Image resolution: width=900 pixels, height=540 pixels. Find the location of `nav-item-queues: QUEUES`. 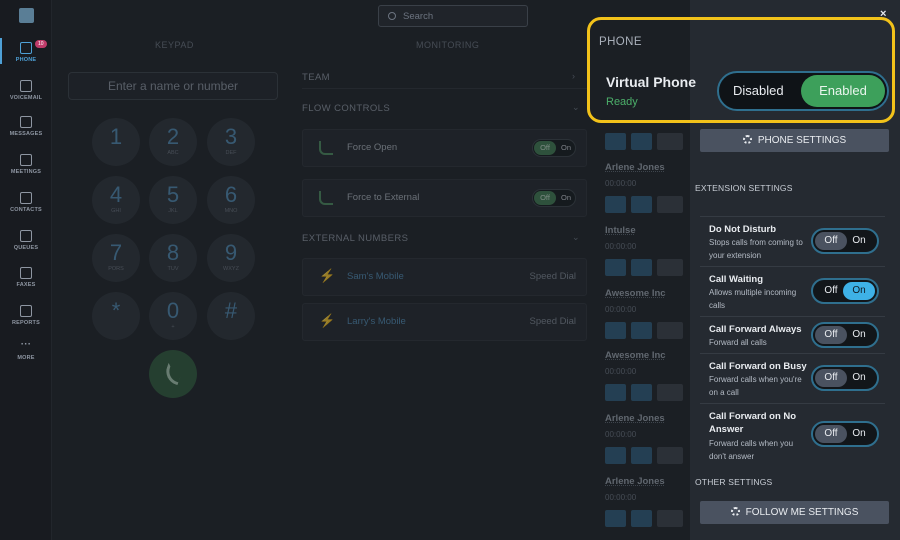

nav-item-queues: QUEUES is located at coordinates (26, 240).